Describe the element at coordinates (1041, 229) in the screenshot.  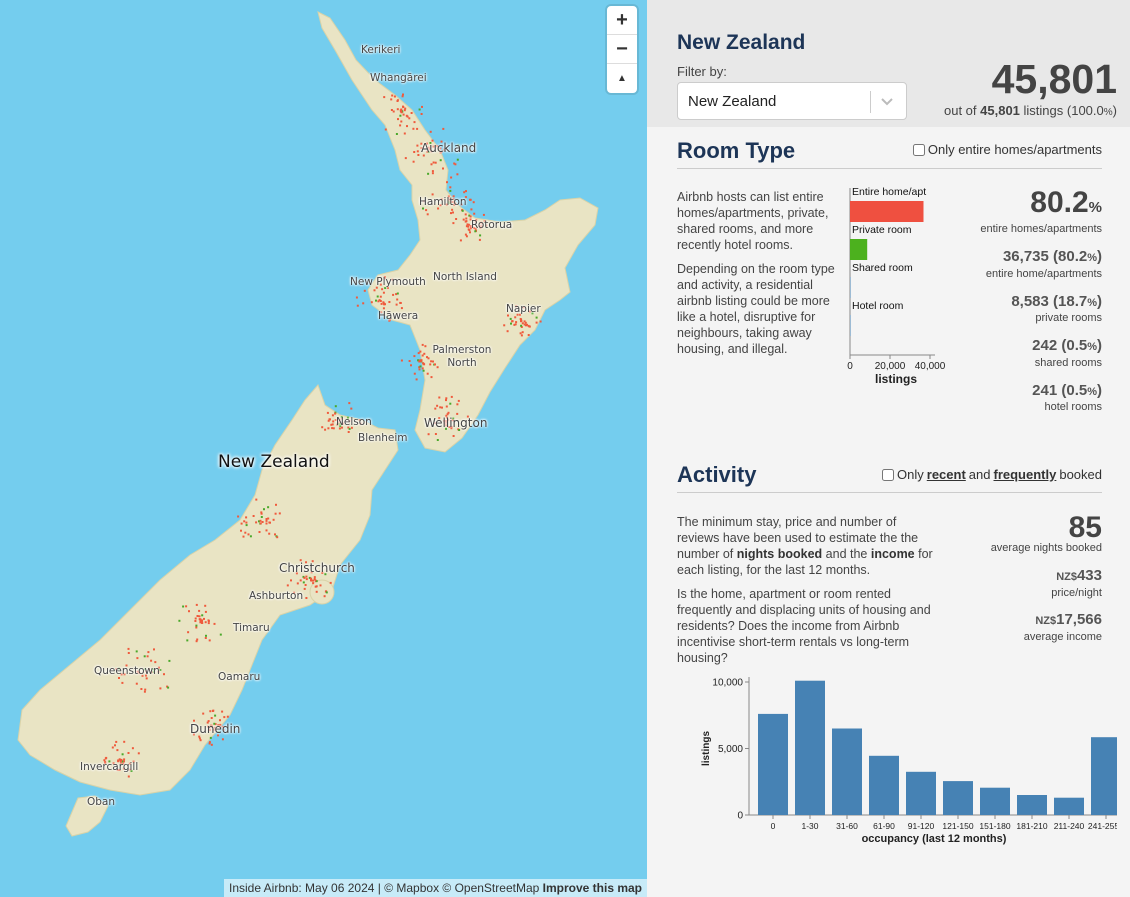
I see `entire-homes-caption: entire homes/apartments` at that location.